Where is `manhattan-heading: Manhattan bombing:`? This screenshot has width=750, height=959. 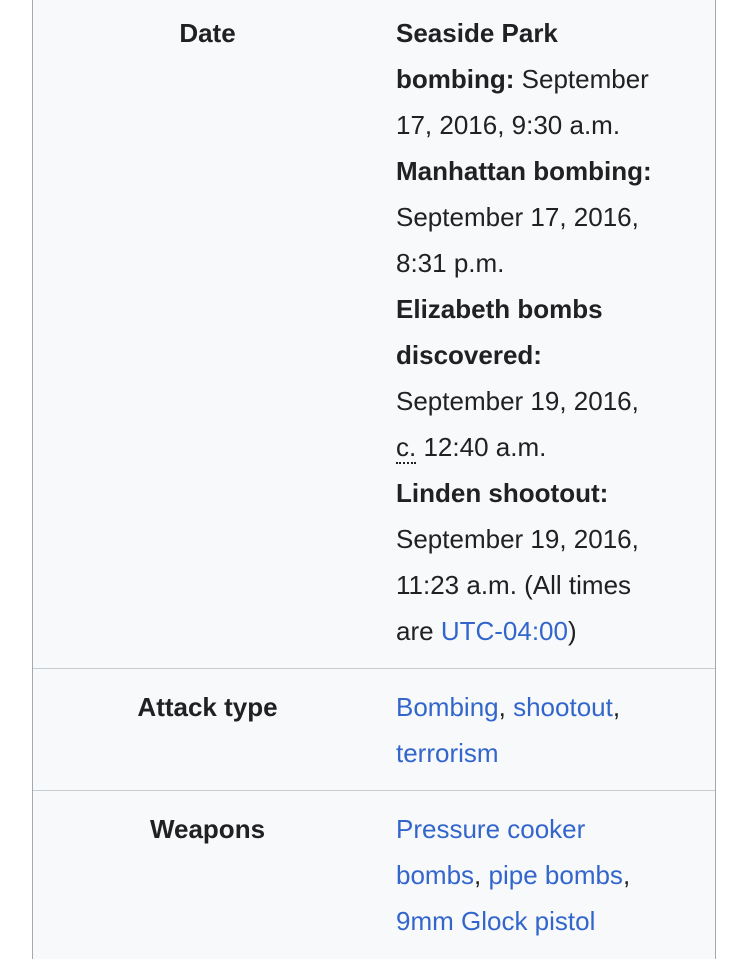
manhattan-heading: Manhattan bombing: is located at coordinates (524, 171).